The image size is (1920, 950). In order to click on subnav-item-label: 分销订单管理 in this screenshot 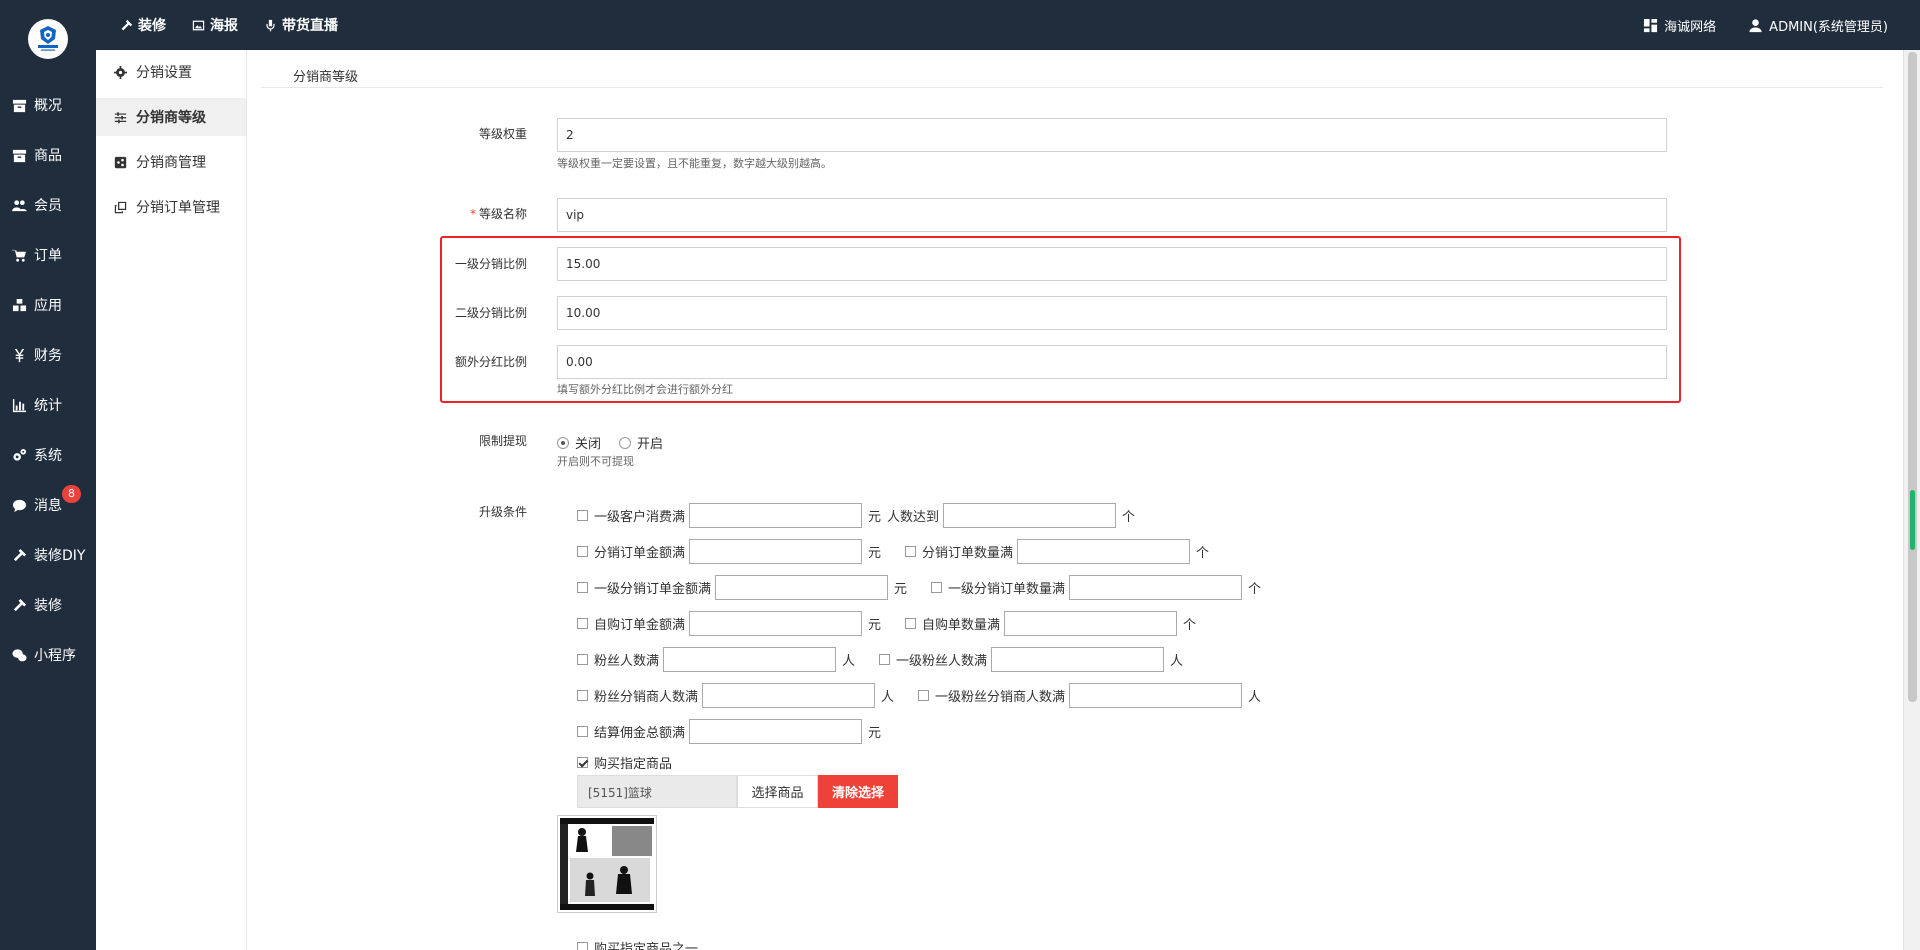, I will do `click(178, 208)`.